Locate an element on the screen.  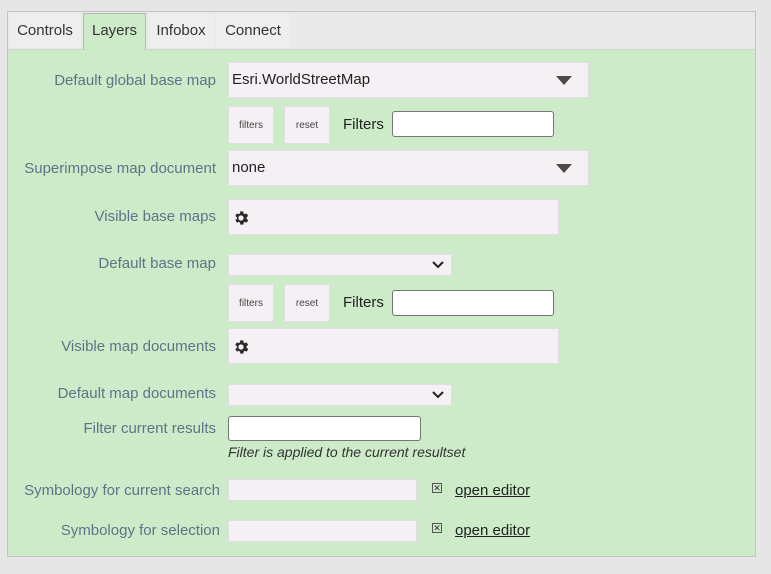
filter-current-results-label: Filter current results is located at coordinates (149, 428).